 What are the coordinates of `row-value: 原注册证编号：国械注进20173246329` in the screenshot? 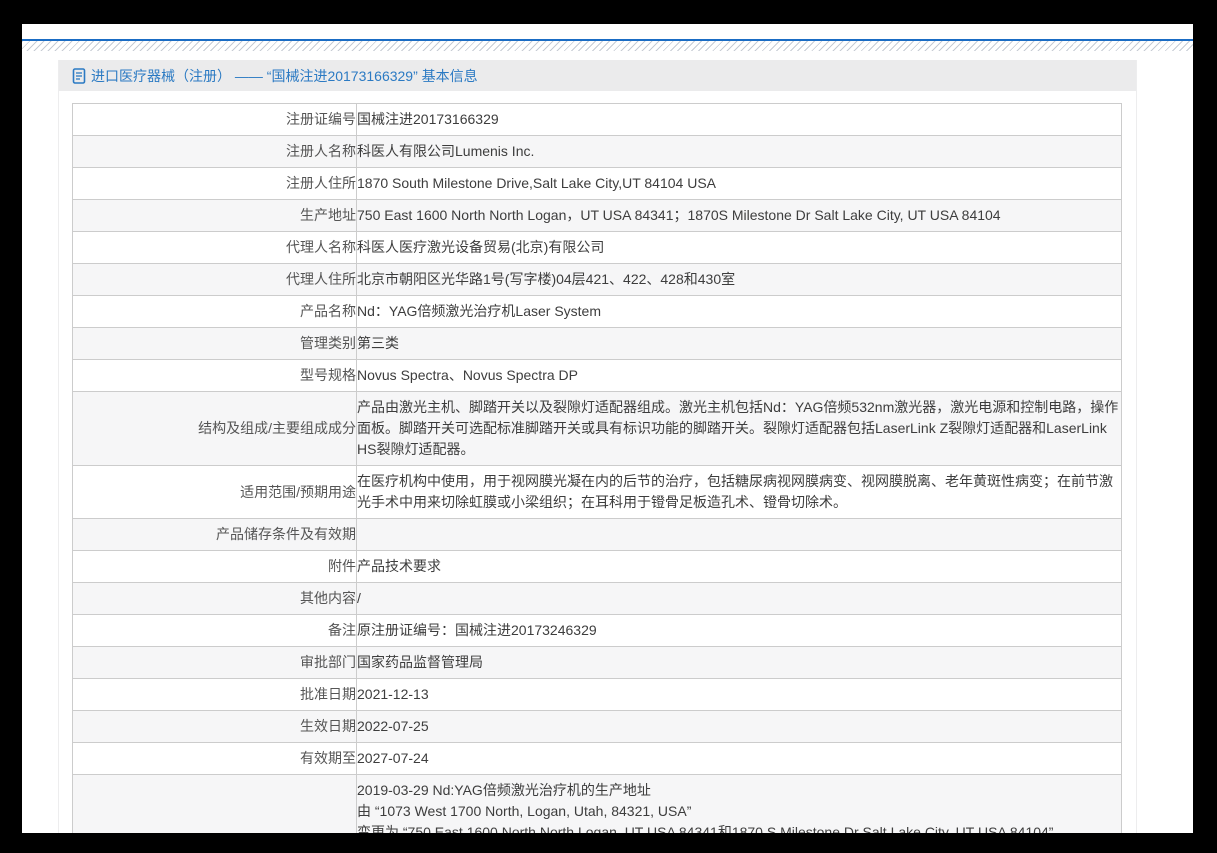 It's located at (739, 630).